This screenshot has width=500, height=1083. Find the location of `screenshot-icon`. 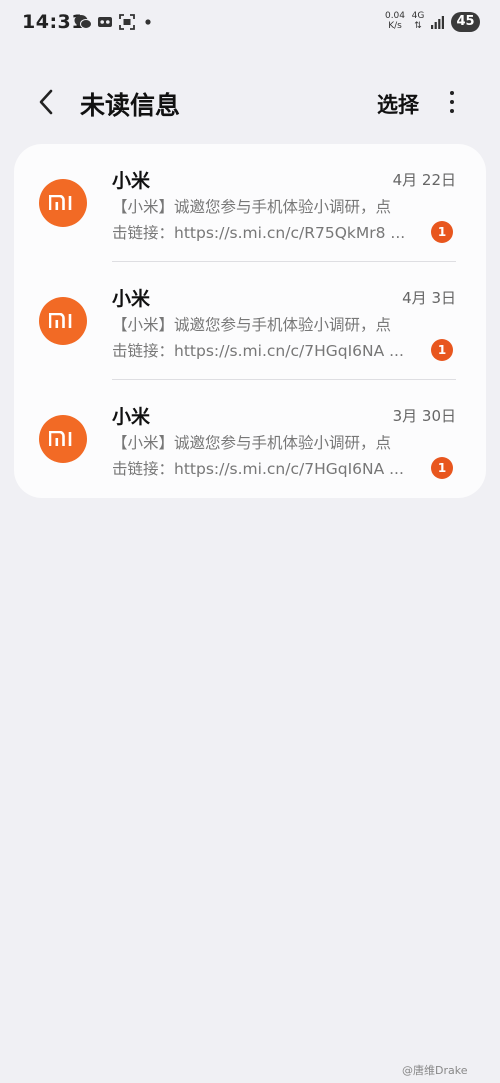

screenshot-icon is located at coordinates (127, 22).